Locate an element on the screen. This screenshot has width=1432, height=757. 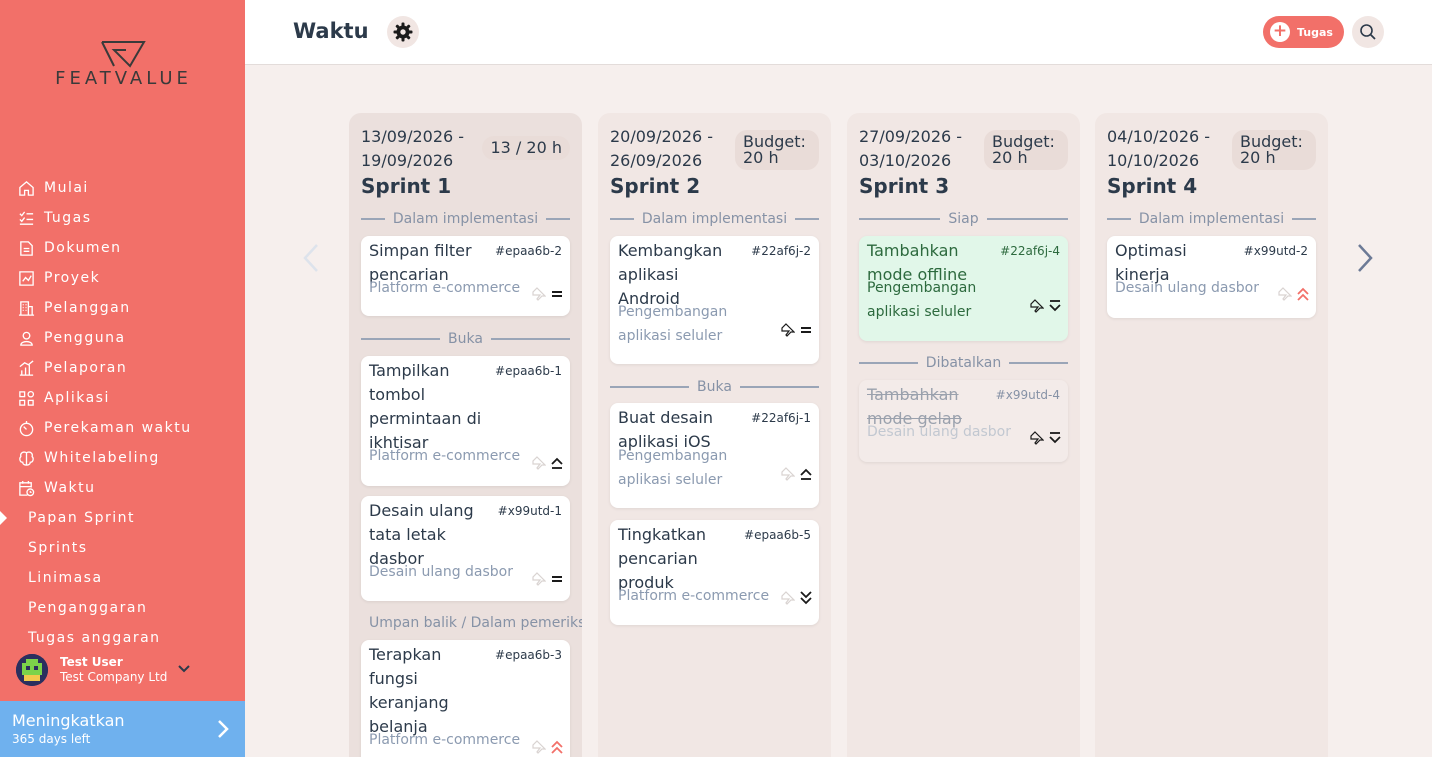
sidebar-item-aplikasi: Aplikasi is located at coordinates (122, 398).